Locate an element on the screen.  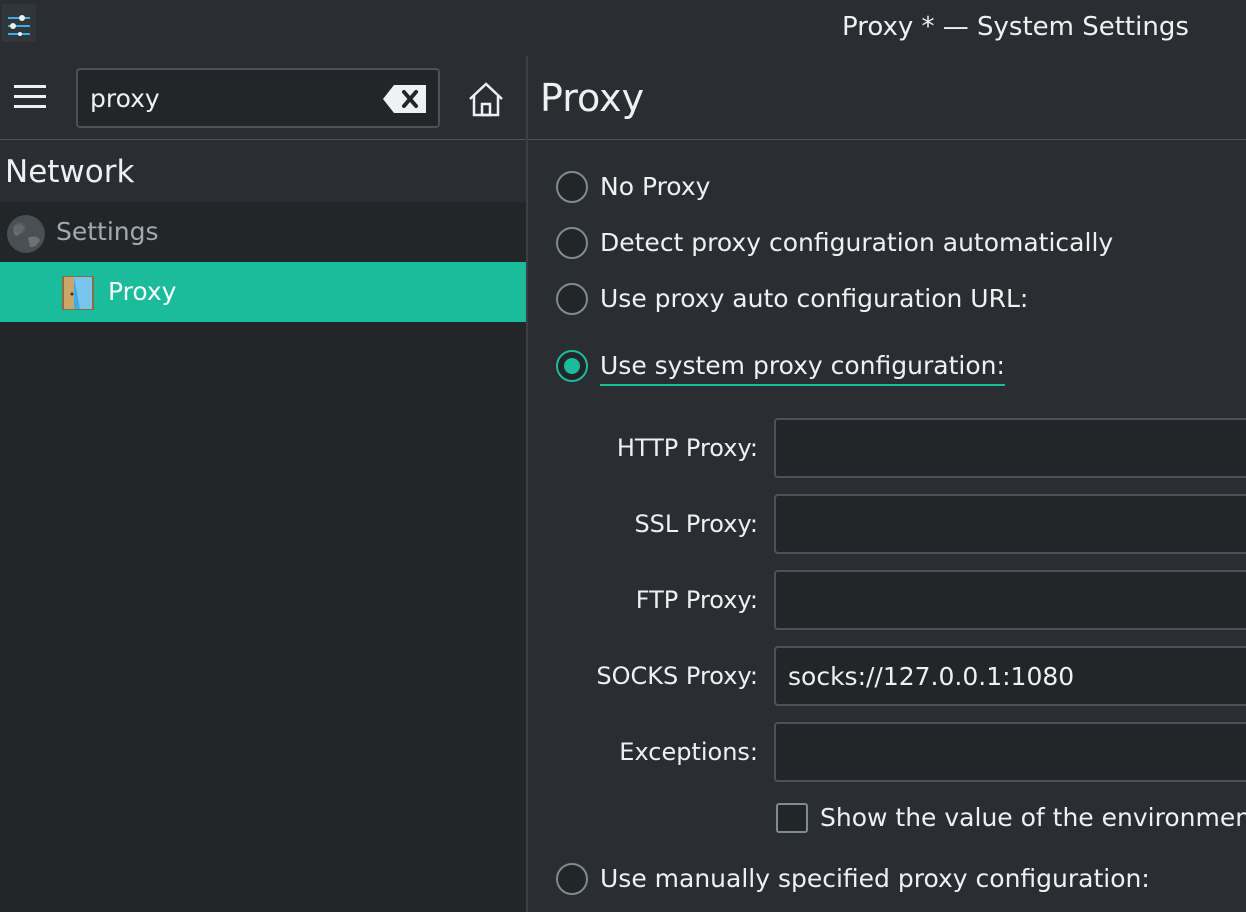
checkbox-label: Show the value of the environment is located at coordinates (1033, 817).